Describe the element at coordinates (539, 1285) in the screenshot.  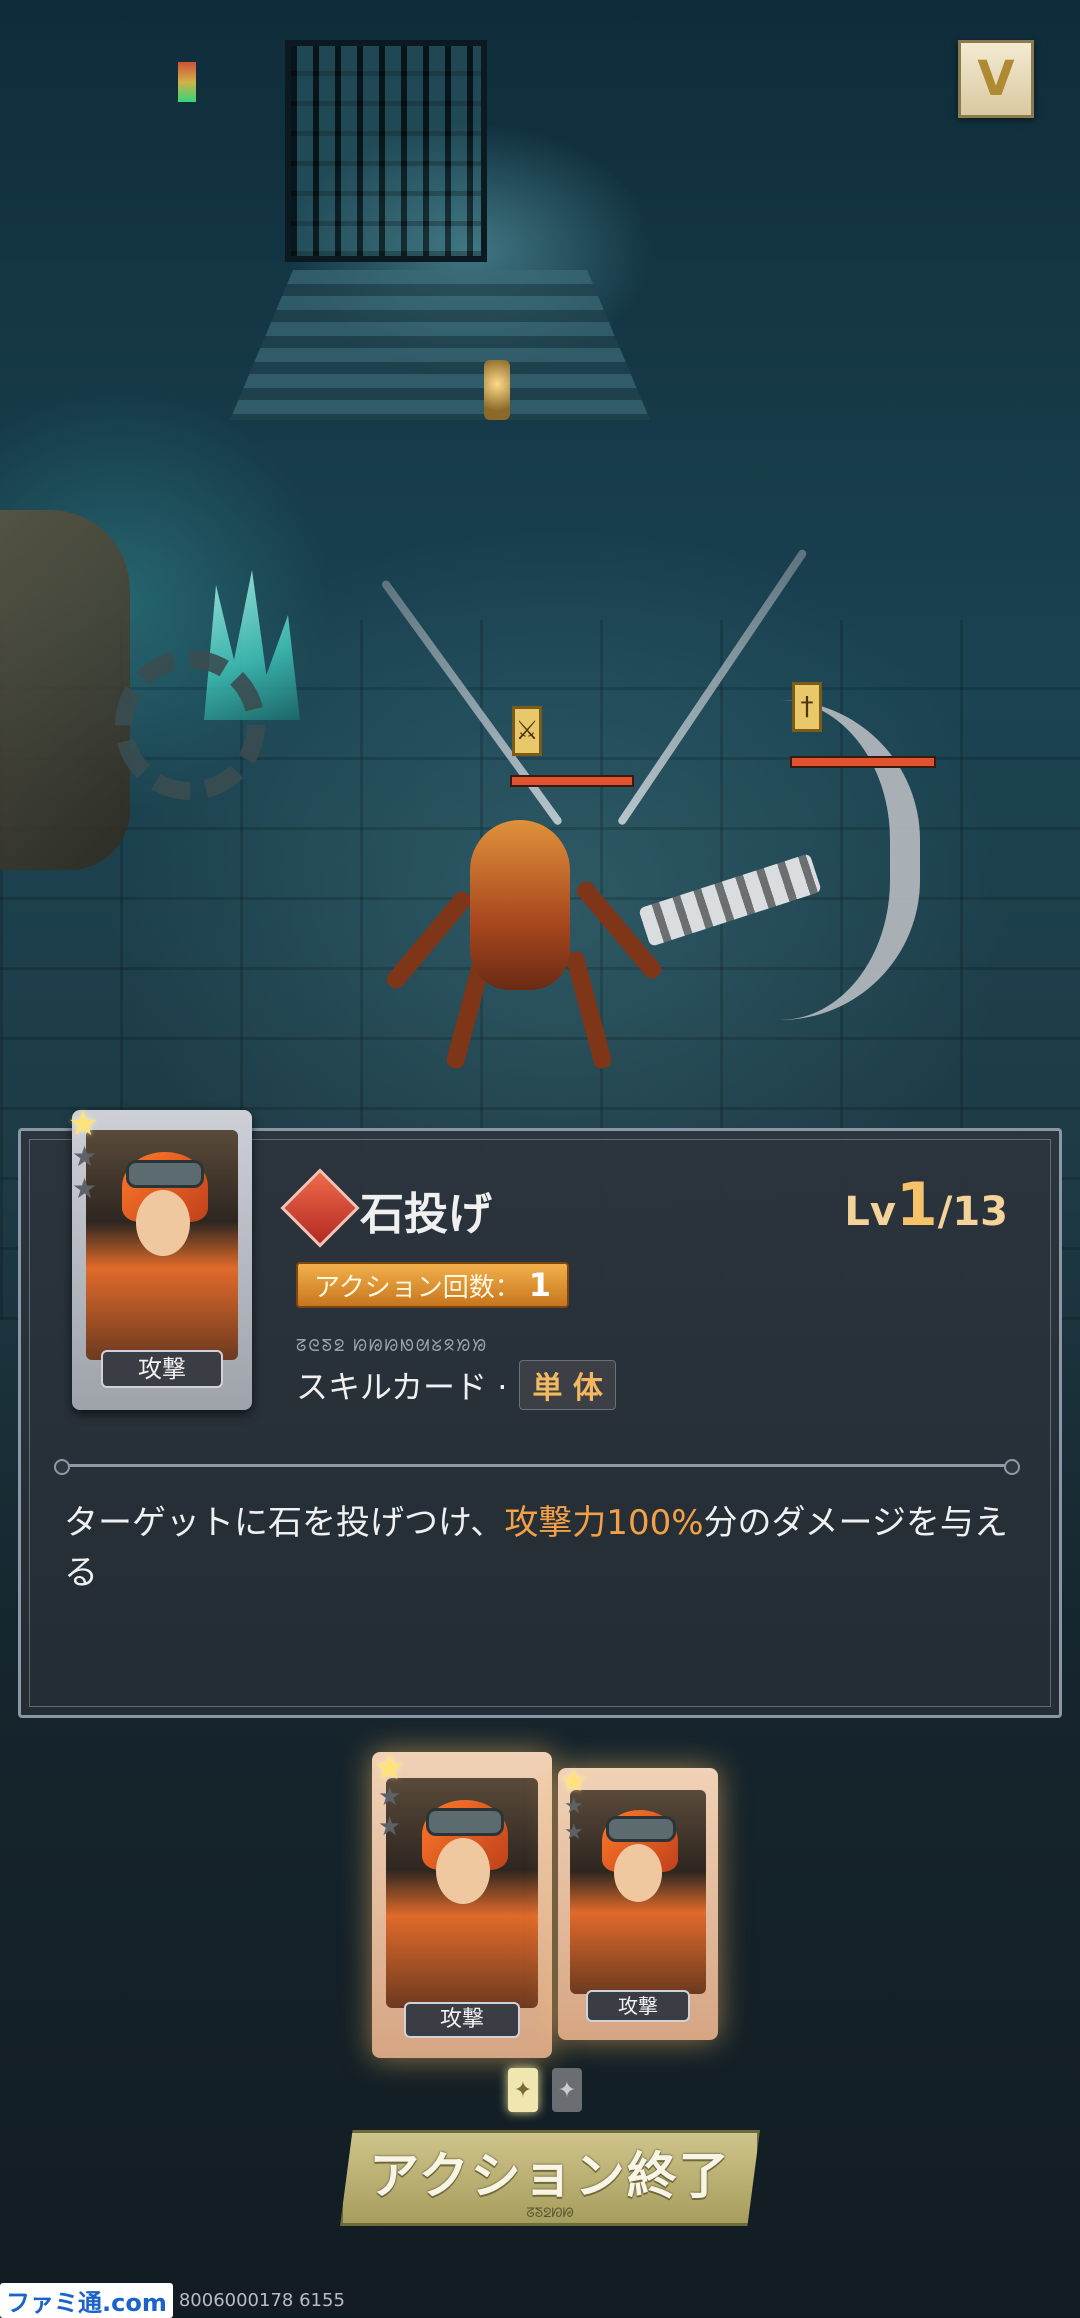
I see `action-count-value: 1` at that location.